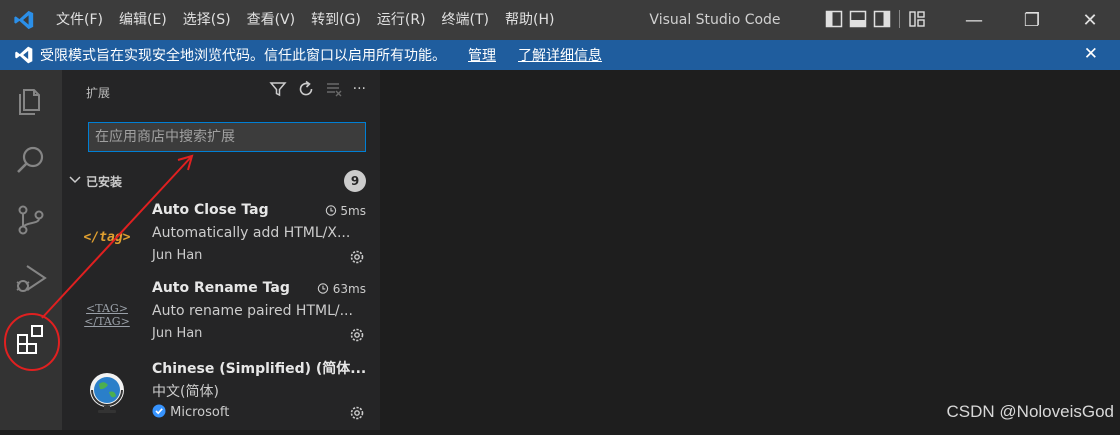  I want to click on run-debug-icon, so click(31, 278).